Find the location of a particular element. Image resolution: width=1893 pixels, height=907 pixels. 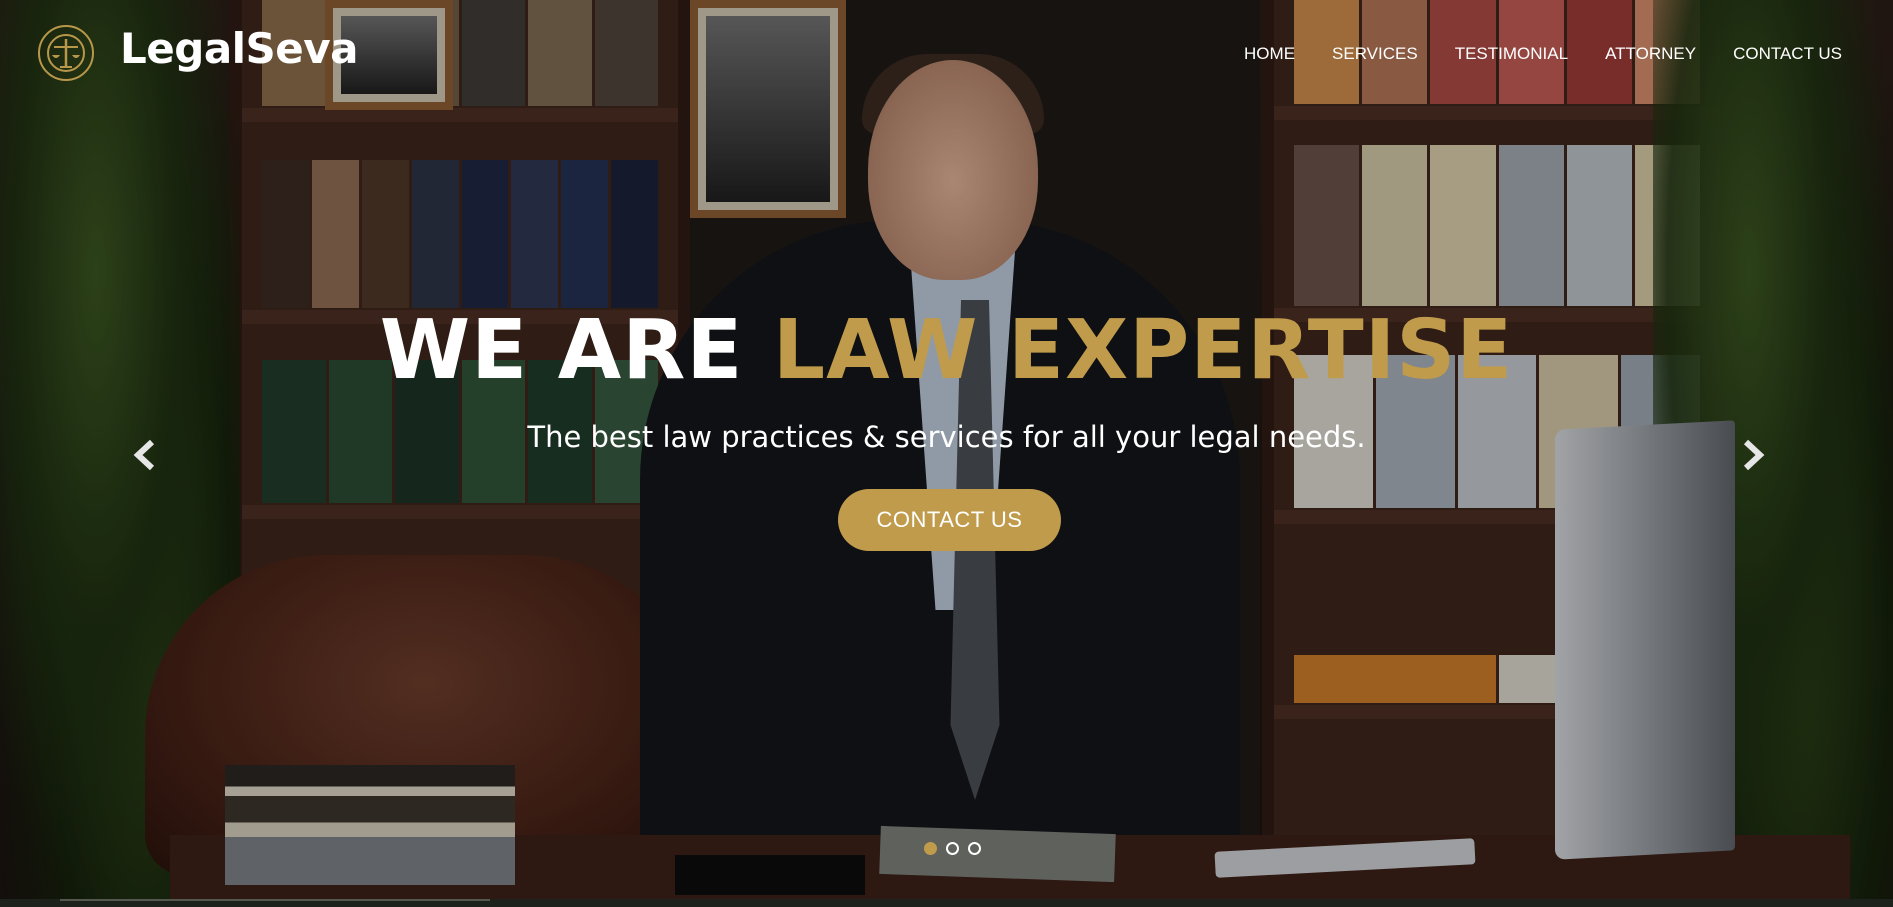

chevron-right-icon is located at coordinates (1752, 455).